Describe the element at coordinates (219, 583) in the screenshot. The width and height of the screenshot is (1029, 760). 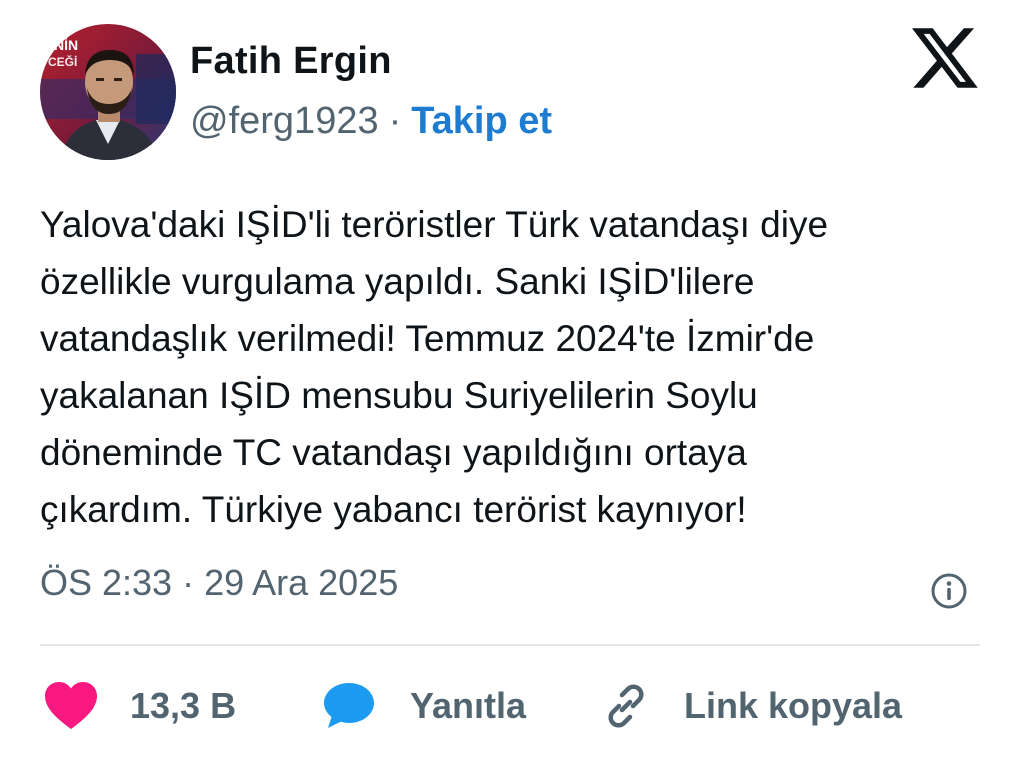
I see `tweet-timestamp: ÖS 2:33 · 29 Ara 2025` at that location.